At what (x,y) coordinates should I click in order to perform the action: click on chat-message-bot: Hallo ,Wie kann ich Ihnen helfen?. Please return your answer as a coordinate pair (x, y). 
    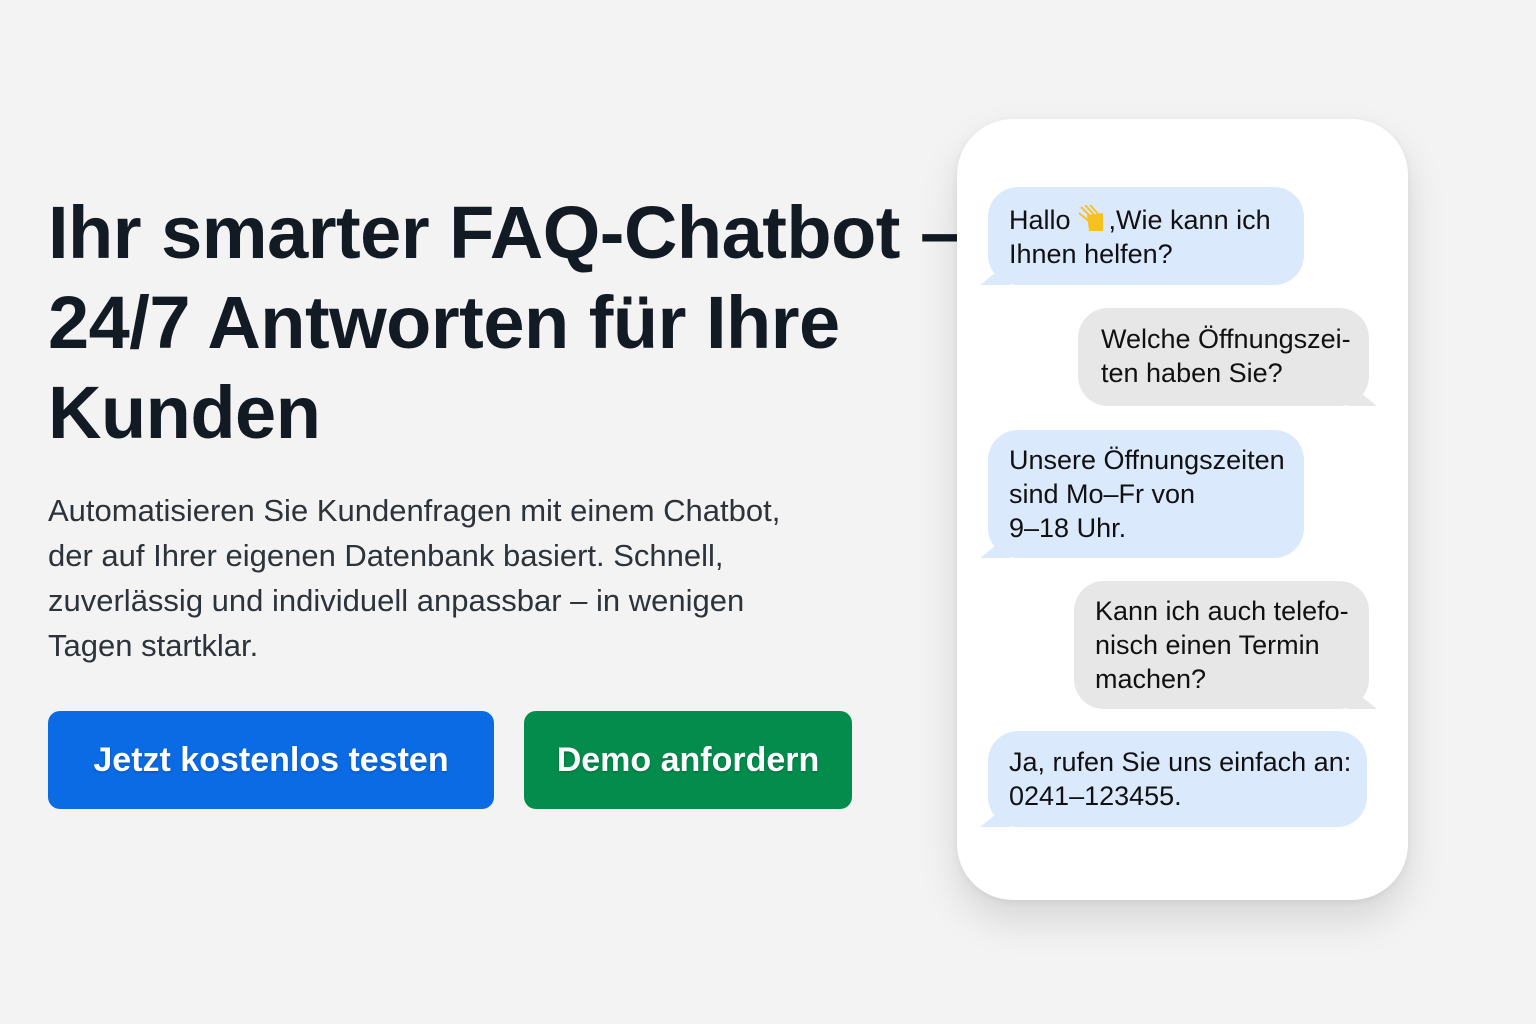
    Looking at the image, I should click on (1146, 236).